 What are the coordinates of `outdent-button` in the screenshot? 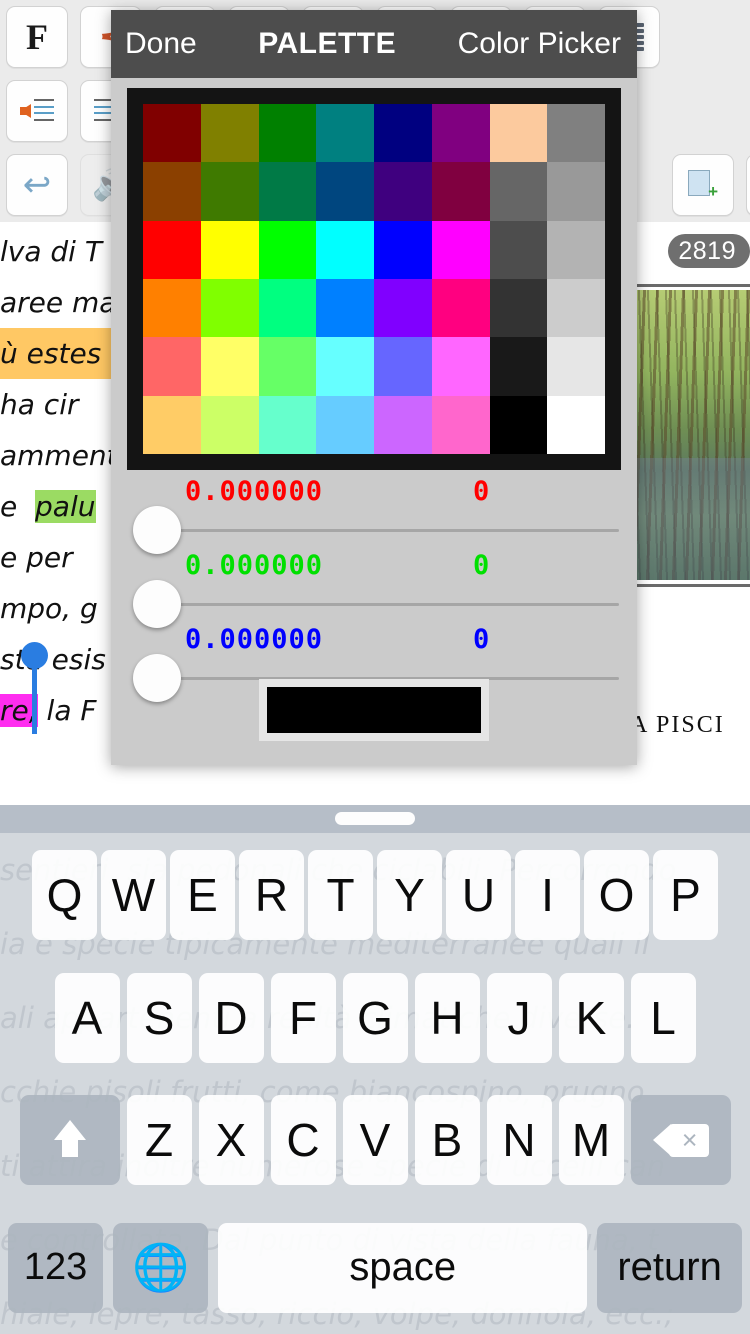 It's located at (37, 111).